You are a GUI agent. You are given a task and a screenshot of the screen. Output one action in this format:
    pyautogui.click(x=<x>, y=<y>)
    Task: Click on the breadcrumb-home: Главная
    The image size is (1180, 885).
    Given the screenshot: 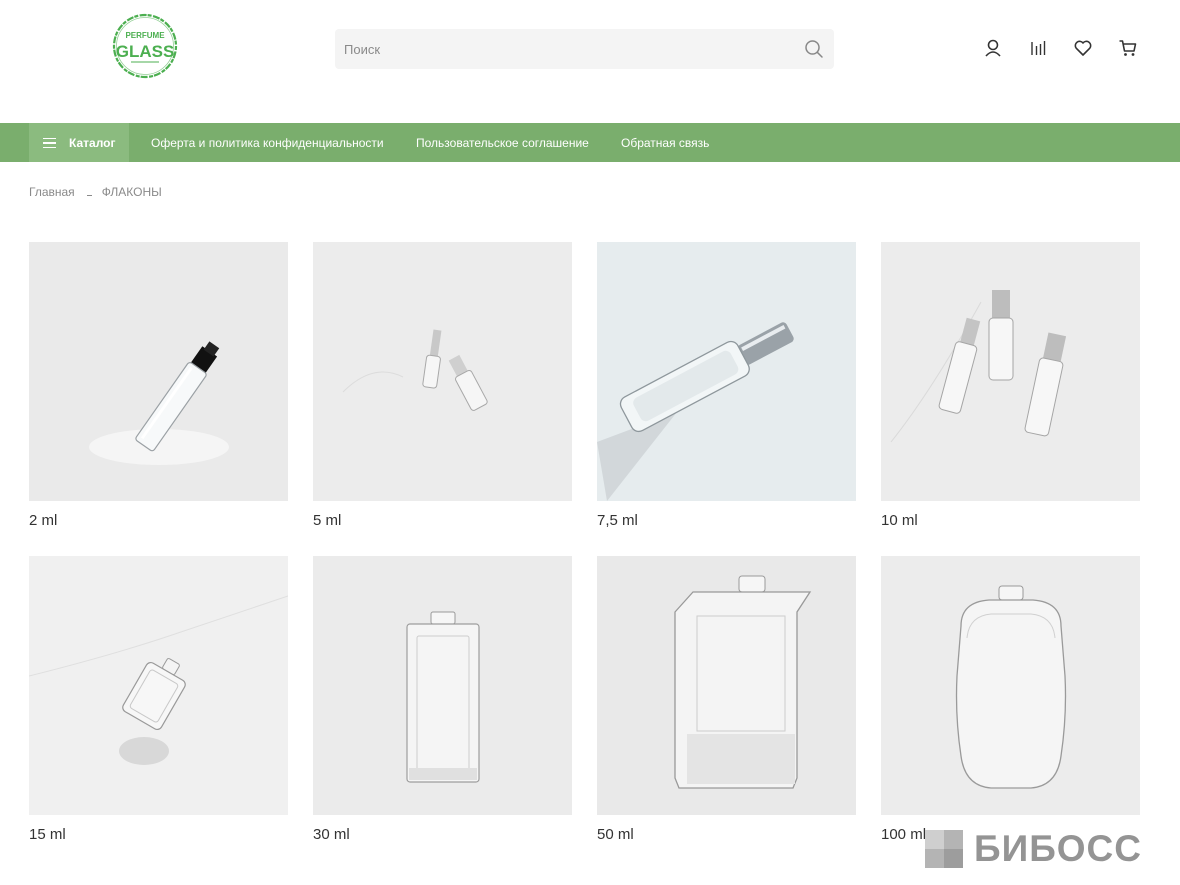 What is the action you would take?
    pyautogui.click(x=52, y=192)
    